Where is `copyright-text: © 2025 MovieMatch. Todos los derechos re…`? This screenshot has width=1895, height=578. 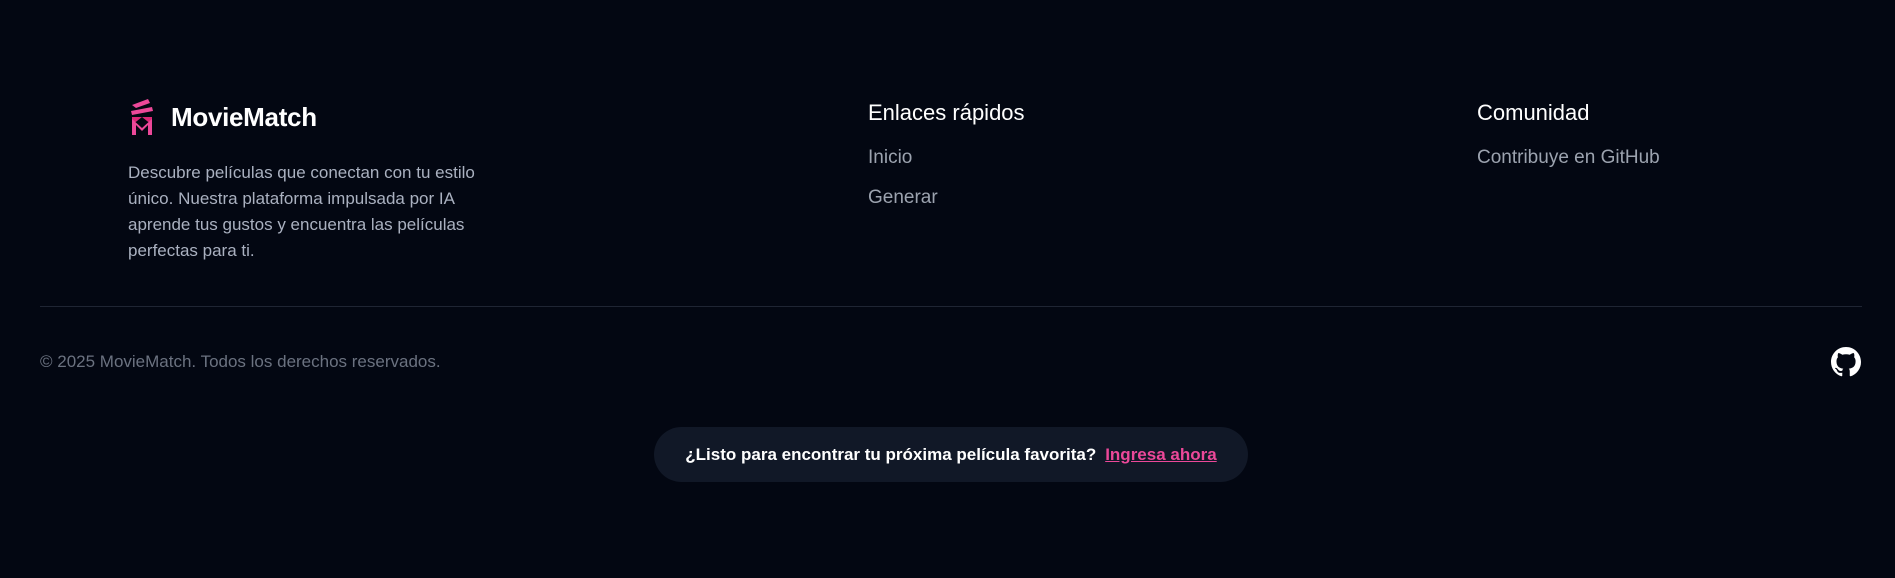 copyright-text: © 2025 MovieMatch. Todos los derechos re… is located at coordinates (240, 361).